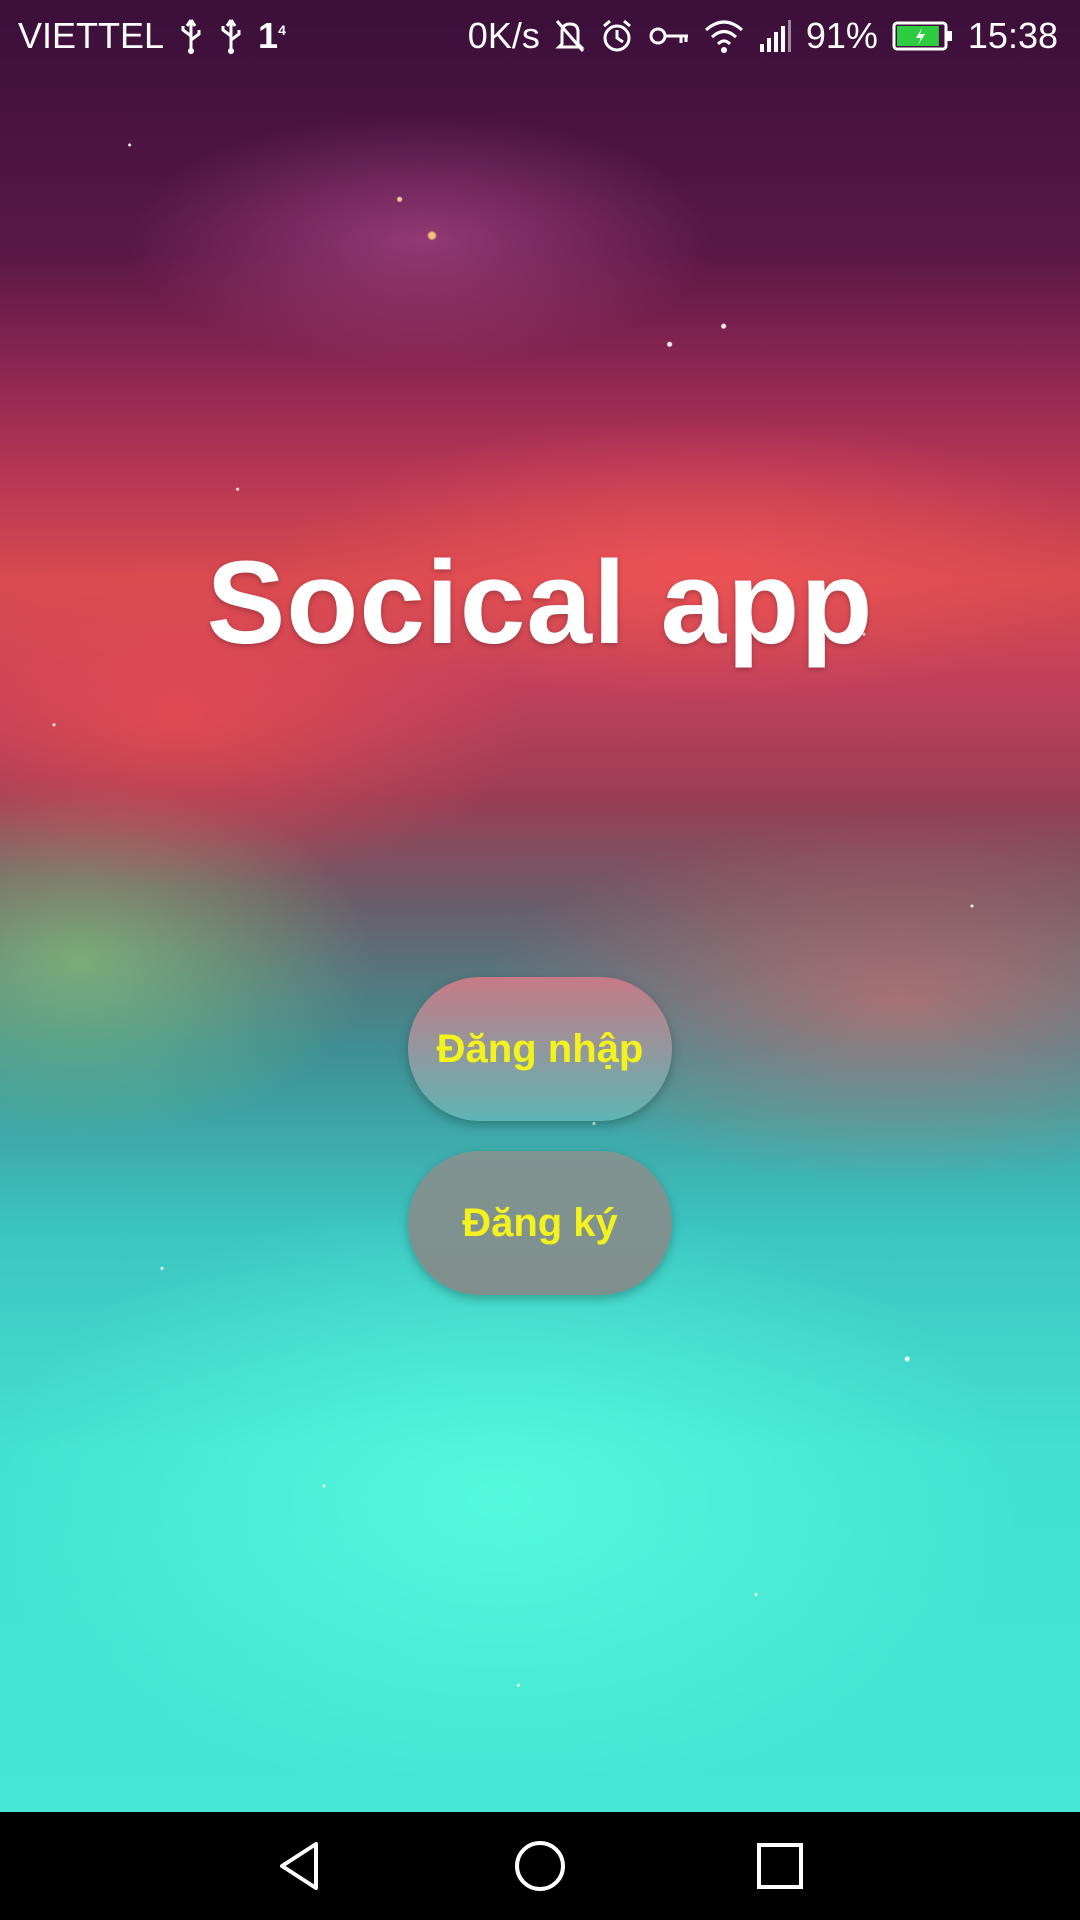  I want to click on back-icon, so click(300, 1866).